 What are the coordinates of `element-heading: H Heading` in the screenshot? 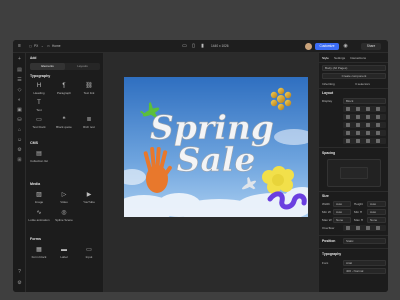 It's located at (39, 89).